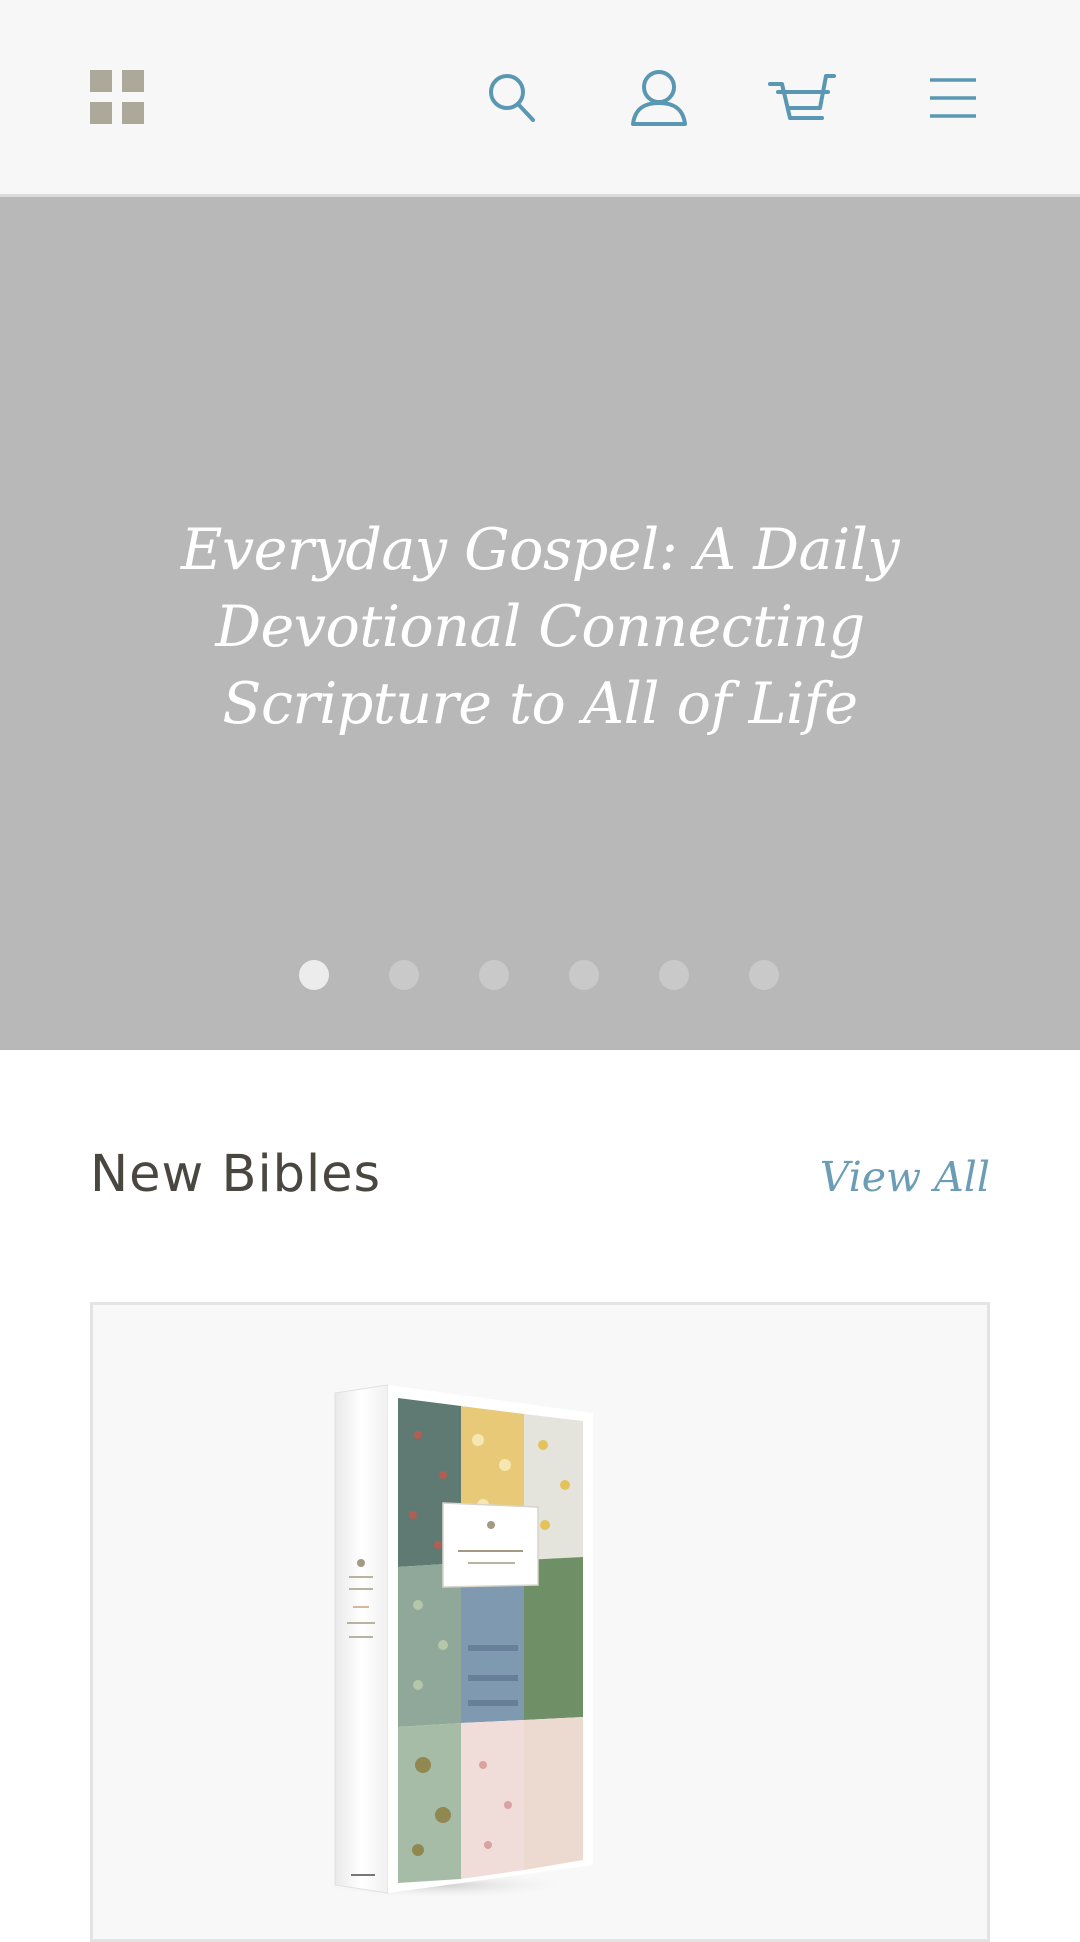 The height and width of the screenshot is (1942, 1080). What do you see at coordinates (236, 1174) in the screenshot?
I see `section-title-new-bibles: New Bibles` at bounding box center [236, 1174].